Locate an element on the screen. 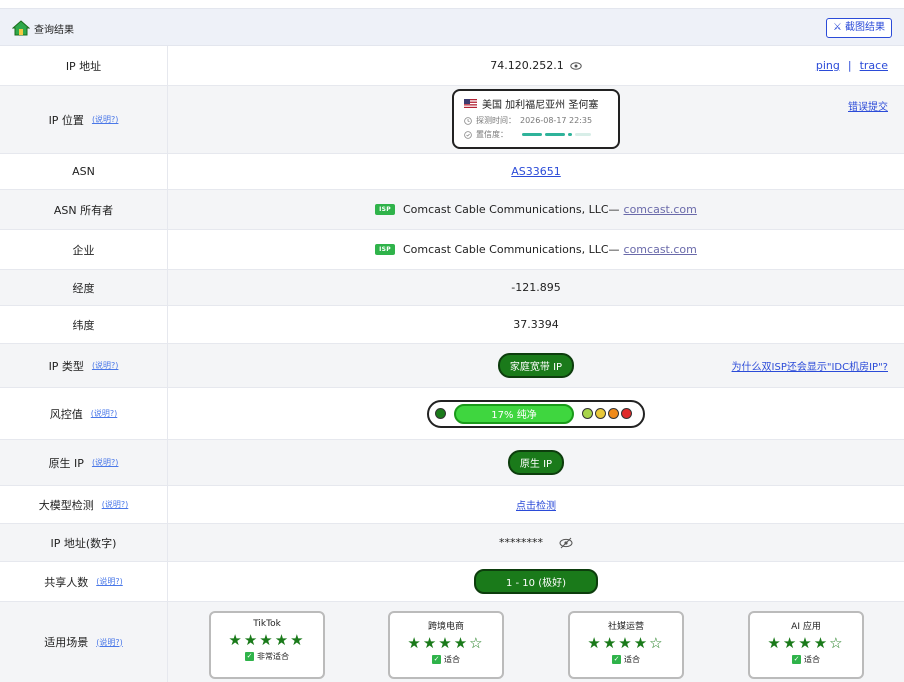  row-label: IP 地址 is located at coordinates (84, 65).